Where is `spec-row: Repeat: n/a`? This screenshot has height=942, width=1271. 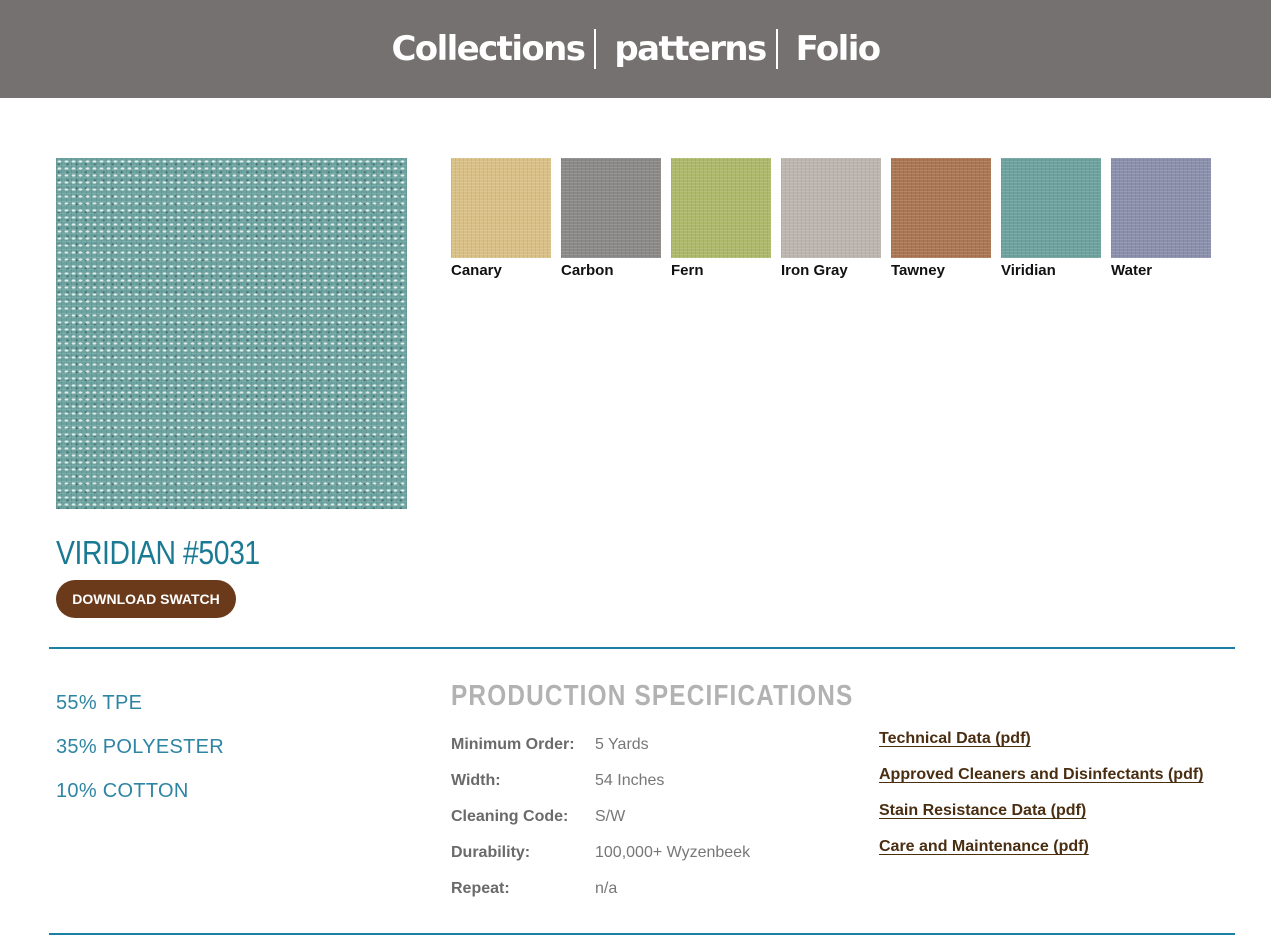
spec-row: Repeat: n/a is located at coordinates (600, 889).